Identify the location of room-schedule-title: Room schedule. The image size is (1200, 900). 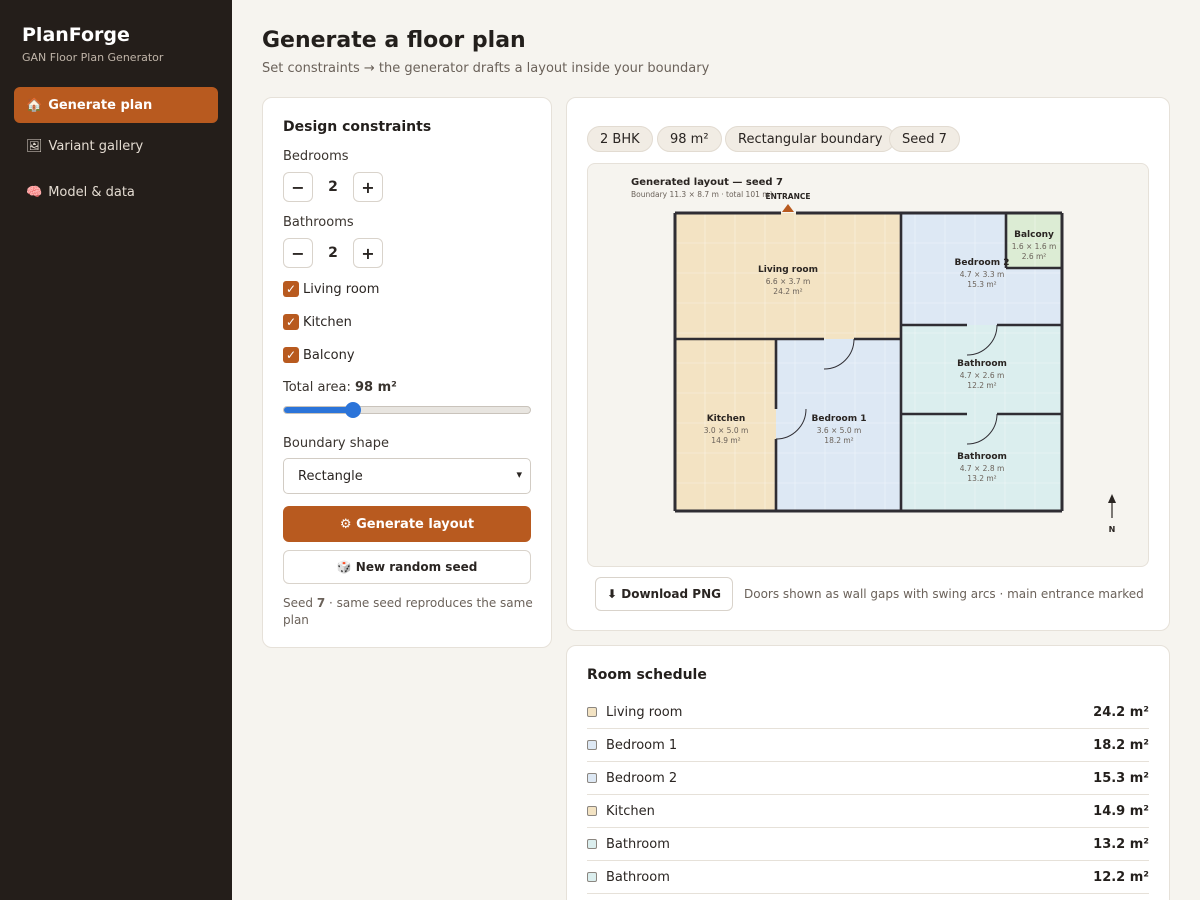
(647, 675).